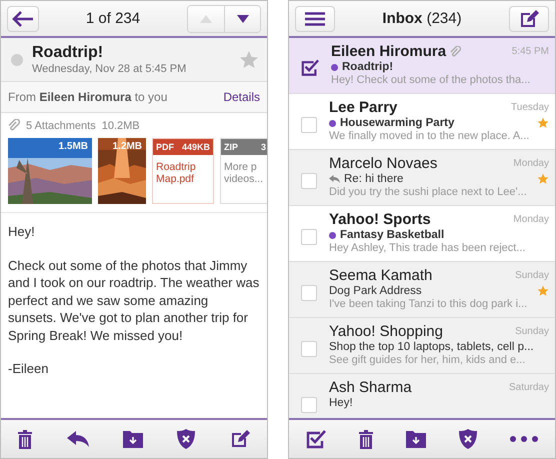  Describe the element at coordinates (196, 147) in the screenshot. I see `file-size: 449KB` at that location.